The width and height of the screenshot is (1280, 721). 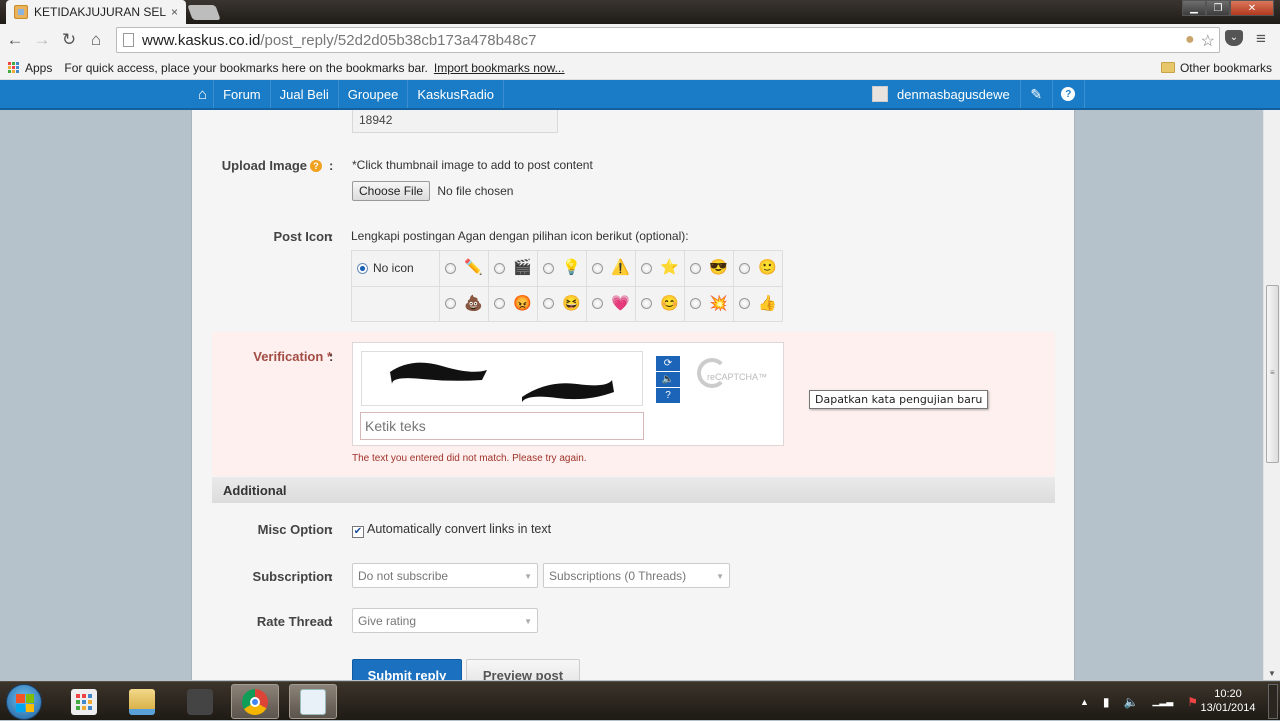 What do you see at coordinates (502, 426) in the screenshot?
I see `captcha-input` at bounding box center [502, 426].